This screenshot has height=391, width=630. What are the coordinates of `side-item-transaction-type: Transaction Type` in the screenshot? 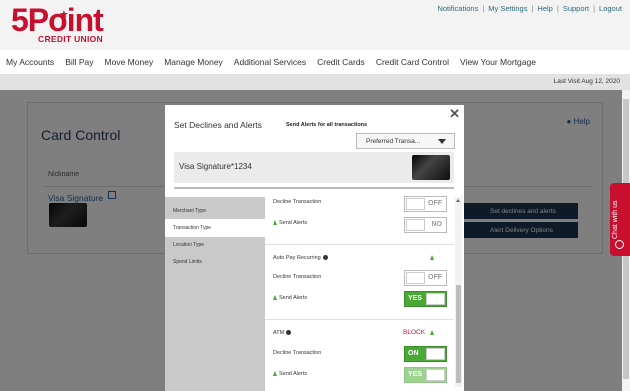 It's located at (215, 228).